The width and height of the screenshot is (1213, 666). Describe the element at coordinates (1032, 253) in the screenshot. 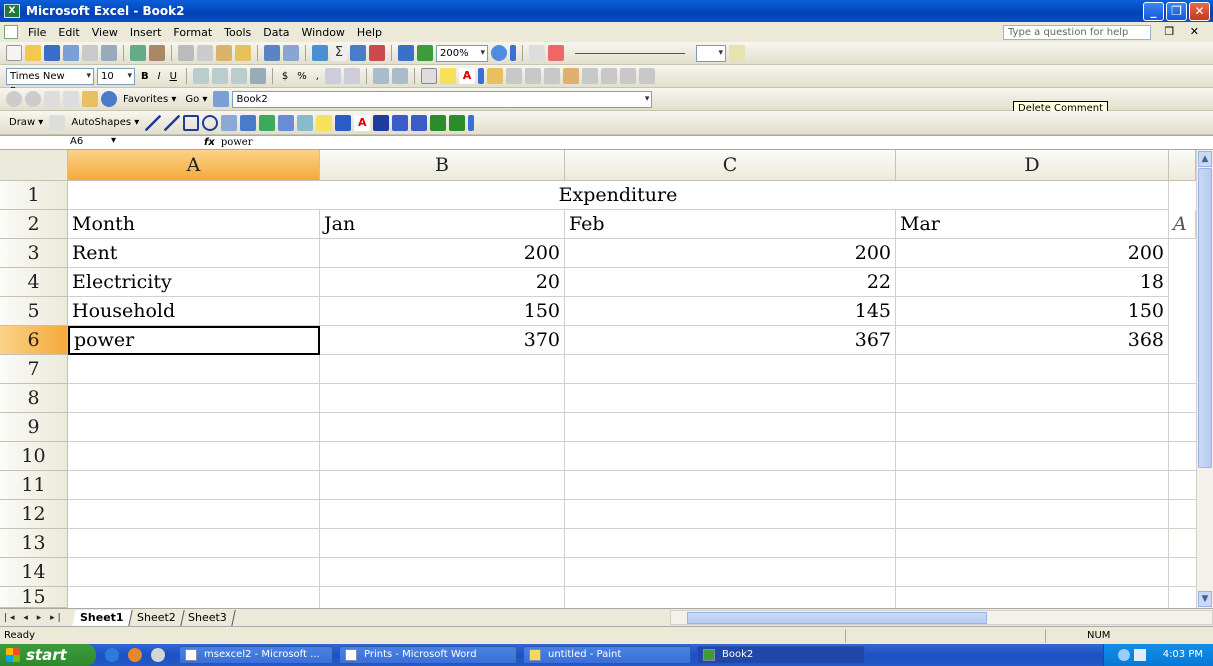

I see `cell-d3: 200` at that location.